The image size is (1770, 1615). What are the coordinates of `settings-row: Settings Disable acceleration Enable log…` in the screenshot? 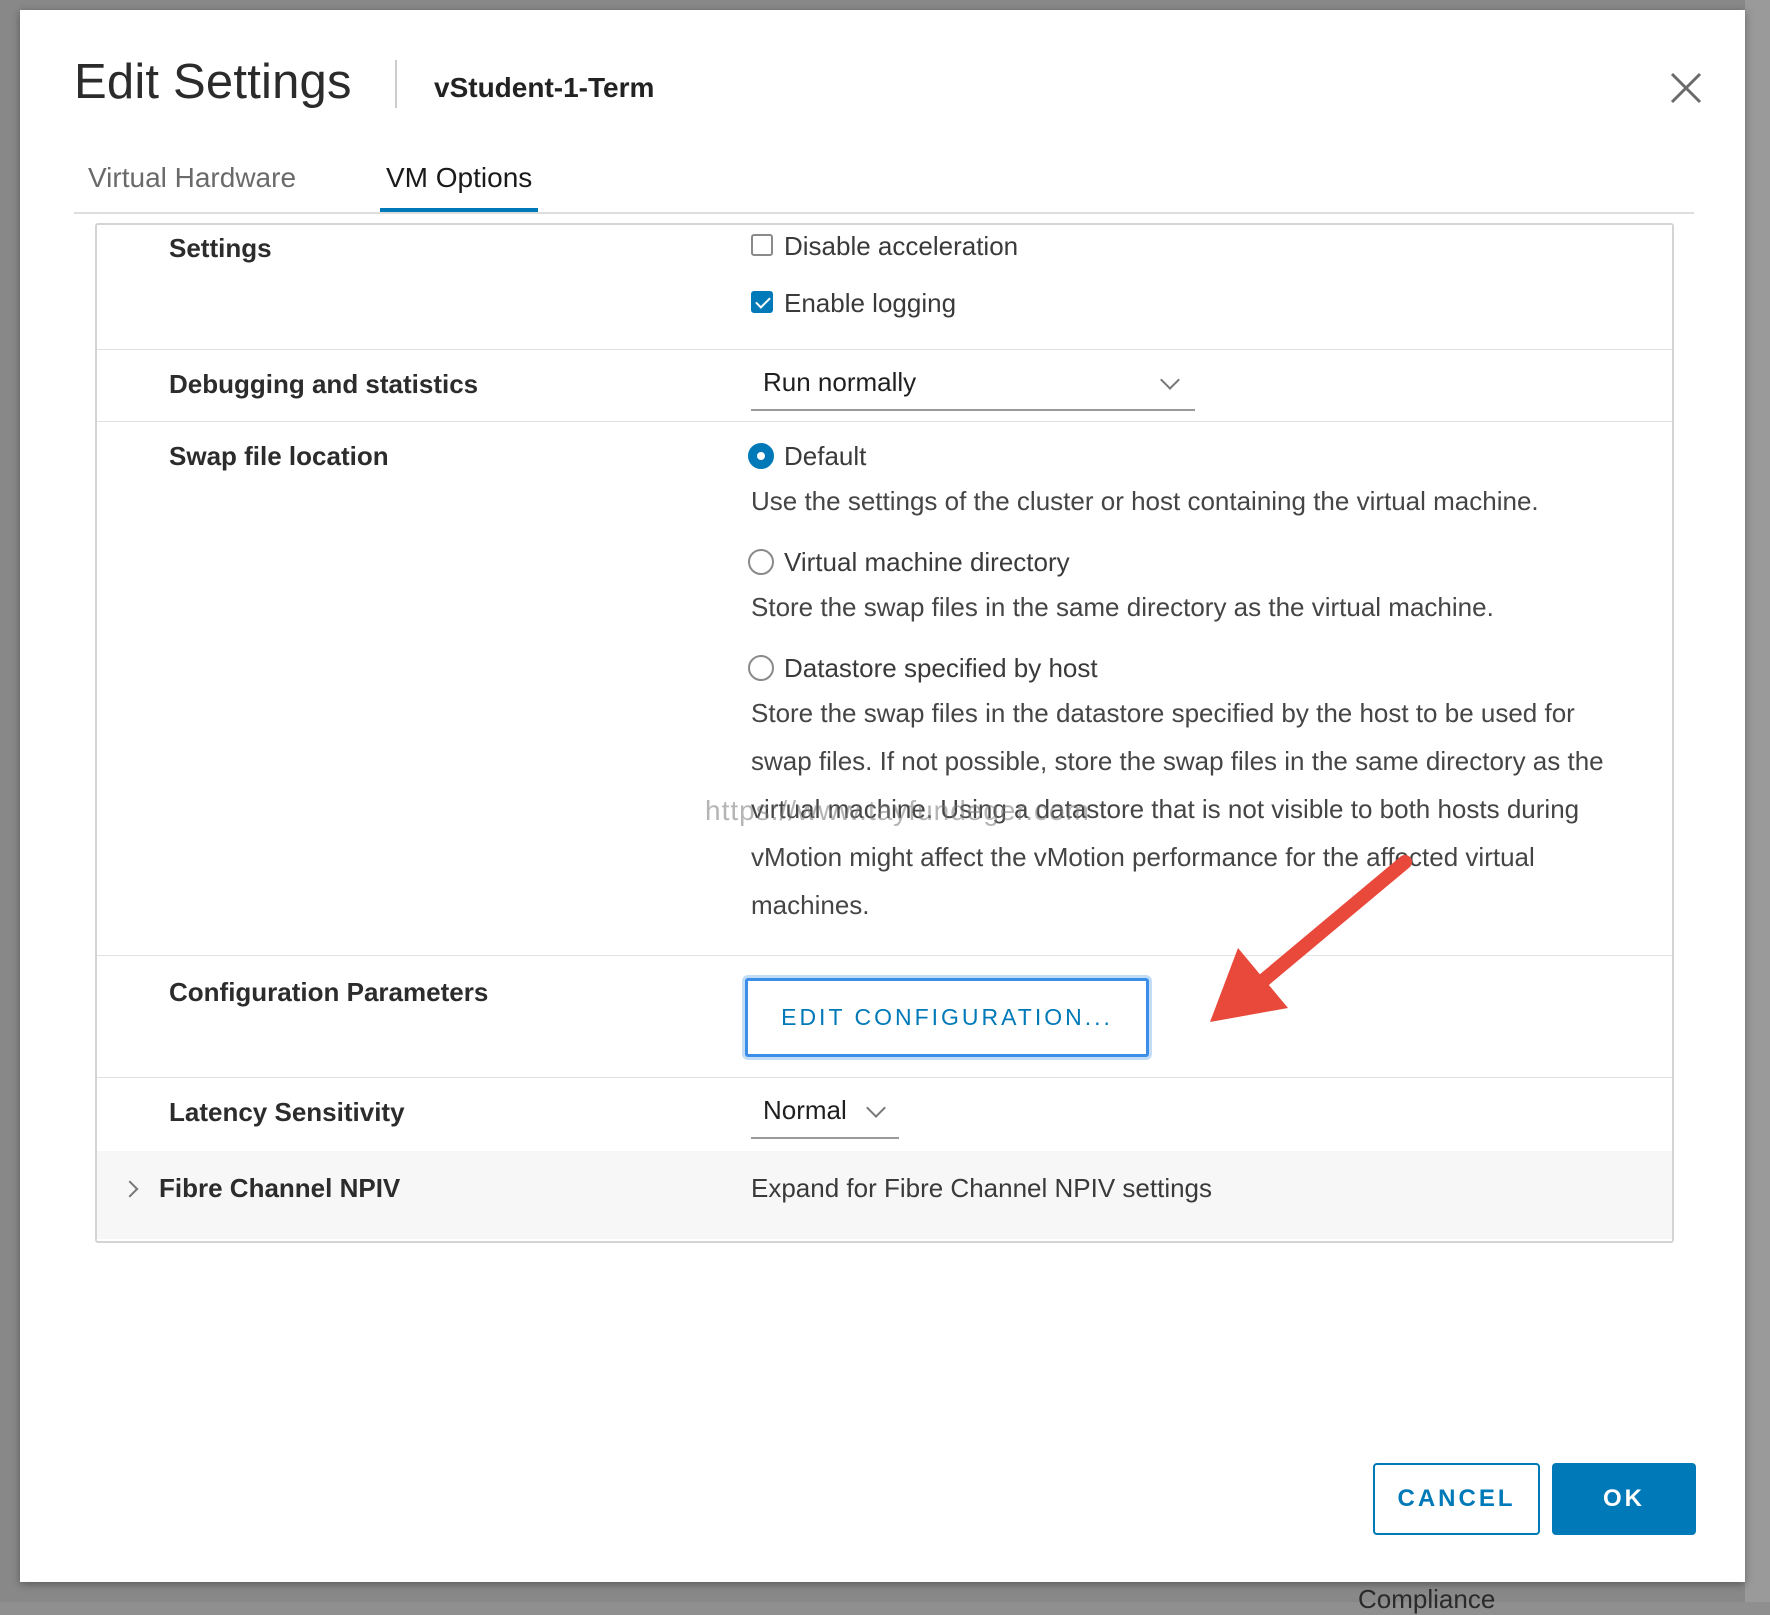 It's located at (884, 287).